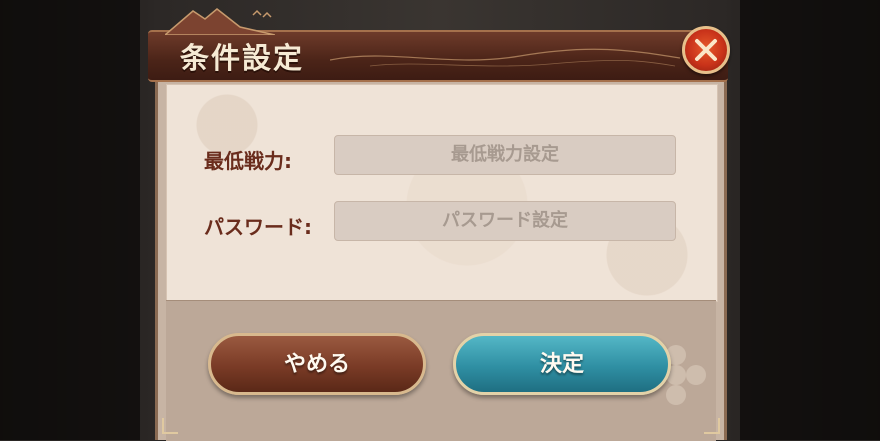 The height and width of the screenshot is (441, 880). I want to click on close-x-icon, so click(706, 50).